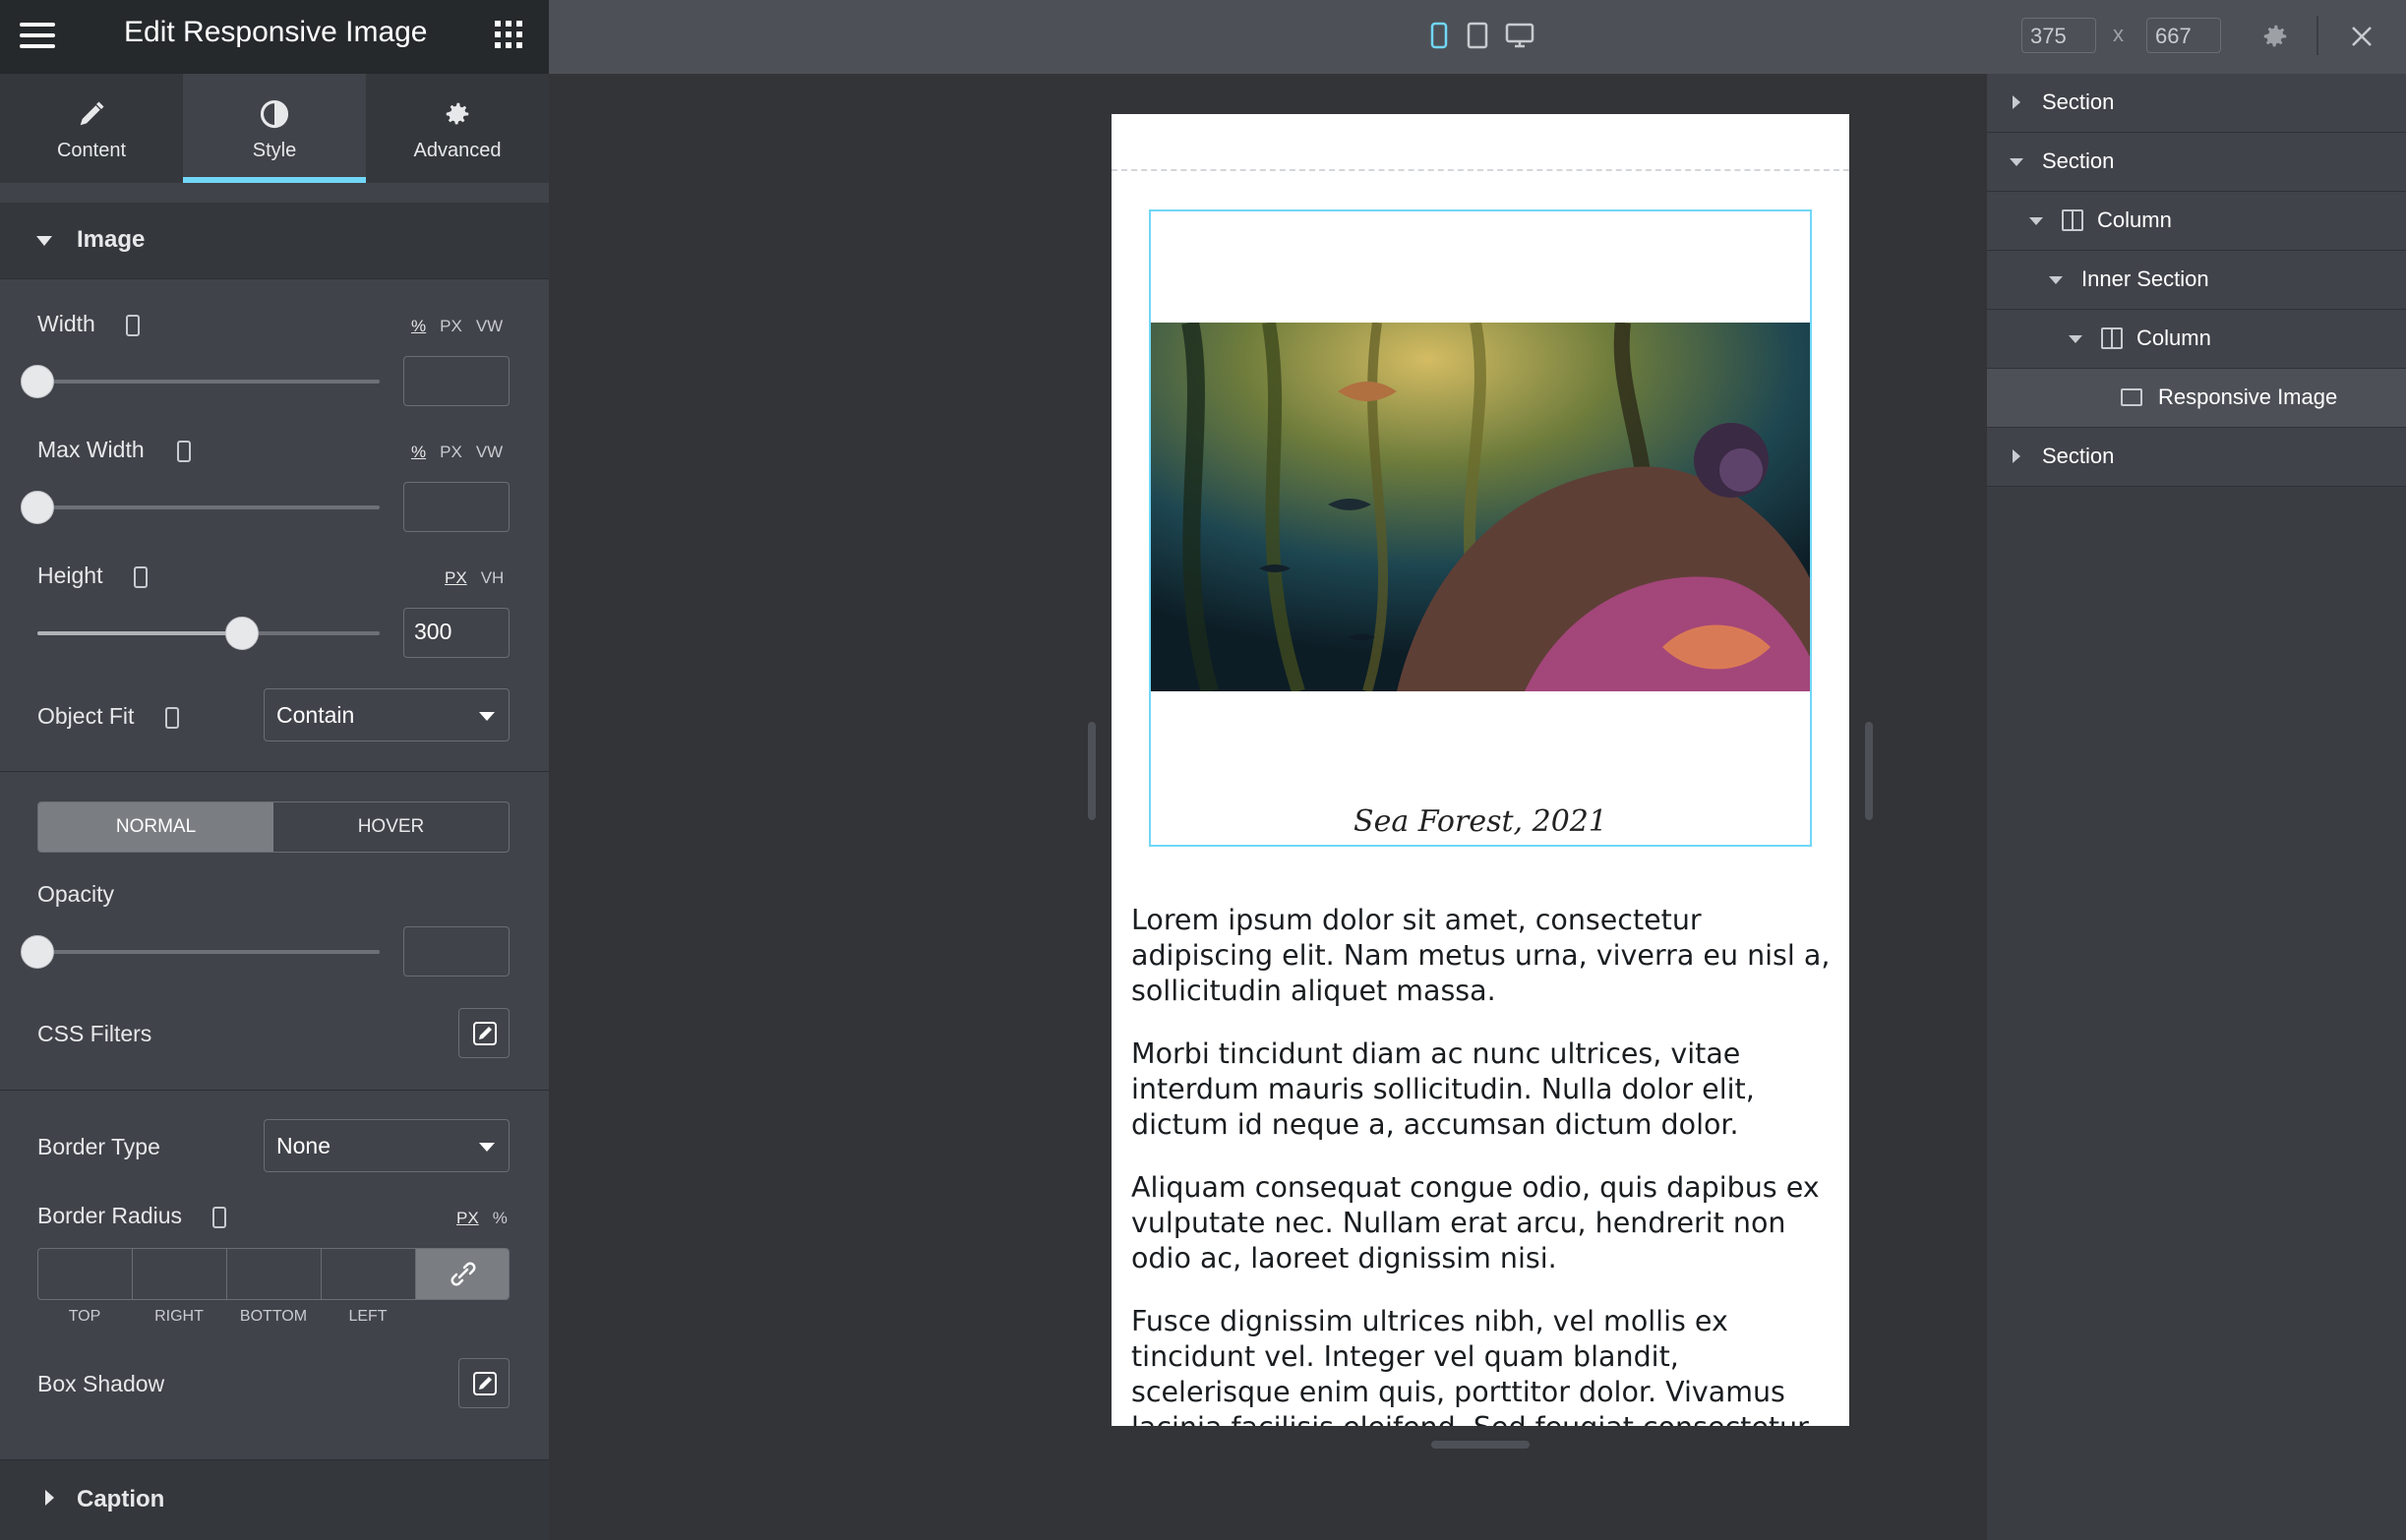 The image size is (2406, 1540). I want to click on border-radius-left-input, so click(369, 1274).